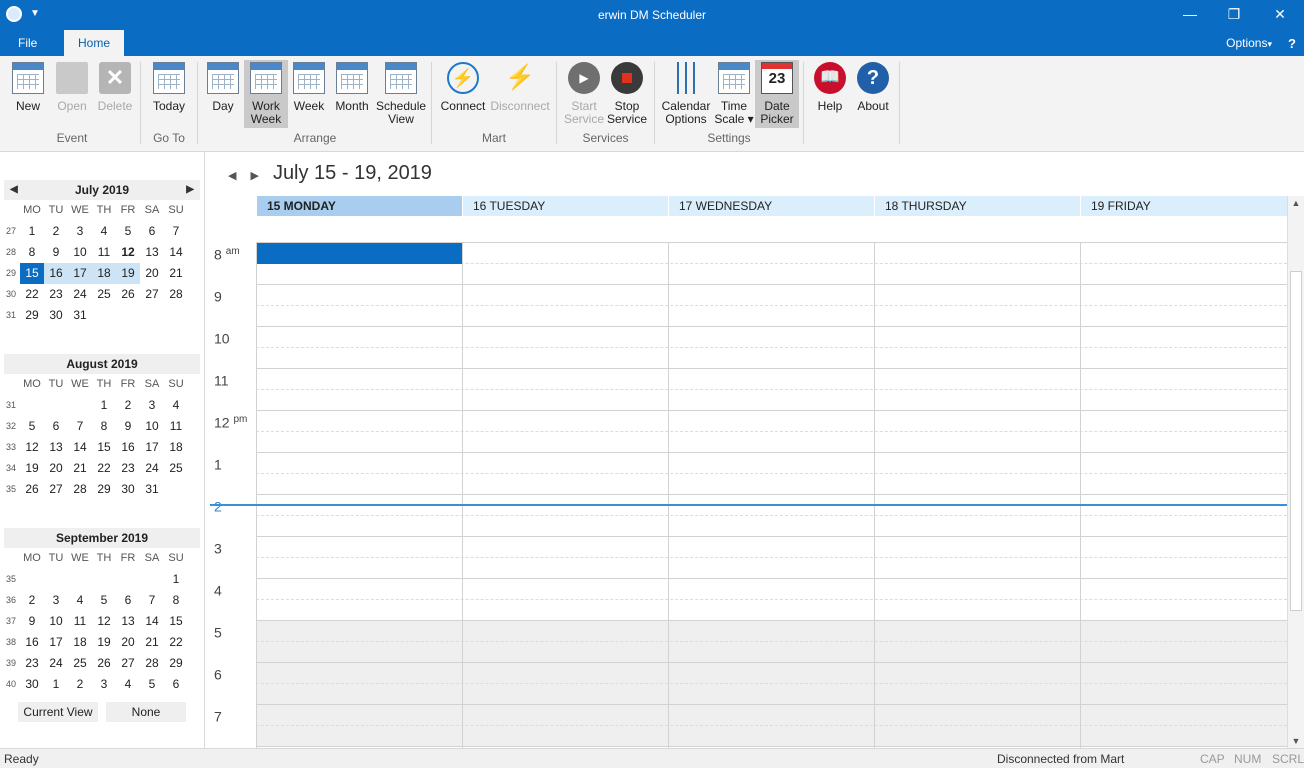  What do you see at coordinates (146, 712) in the screenshot?
I see `none-button: None` at bounding box center [146, 712].